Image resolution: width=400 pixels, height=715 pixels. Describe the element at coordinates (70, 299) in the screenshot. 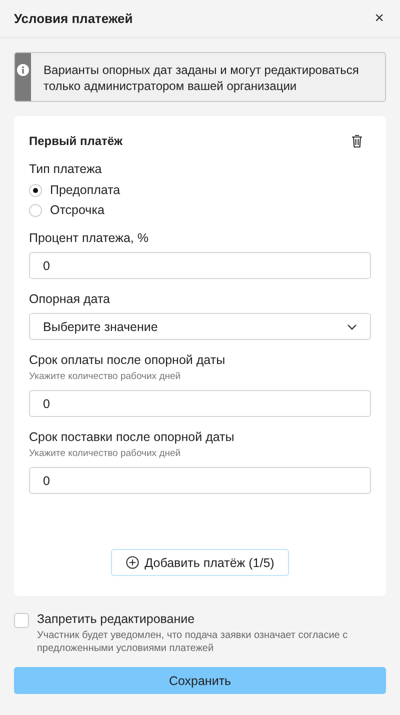

I see `field-label: Опорная дата` at that location.